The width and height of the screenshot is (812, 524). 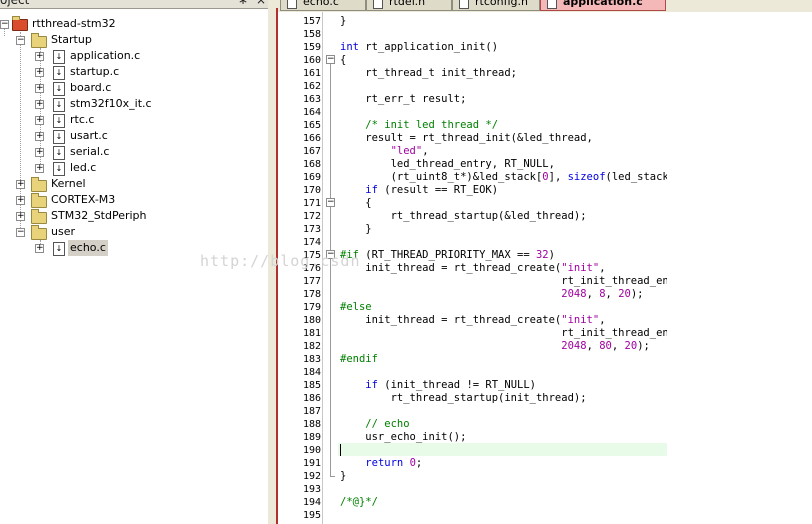 What do you see at coordinates (311, 281) in the screenshot?
I see `line-number: 177` at bounding box center [311, 281].